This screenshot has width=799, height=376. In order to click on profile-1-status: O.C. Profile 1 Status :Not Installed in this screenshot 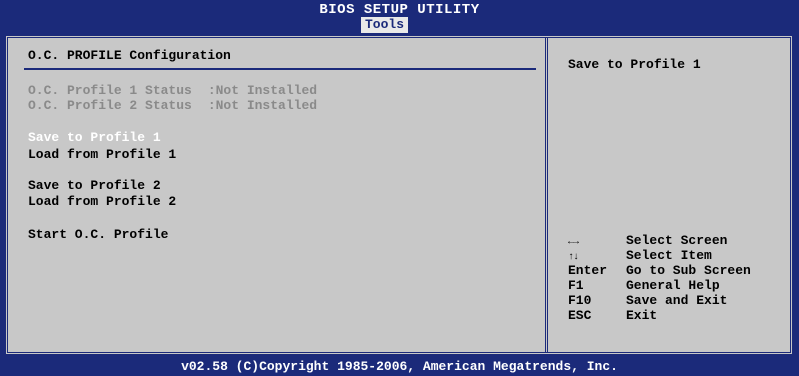, I will do `click(172, 90)`.